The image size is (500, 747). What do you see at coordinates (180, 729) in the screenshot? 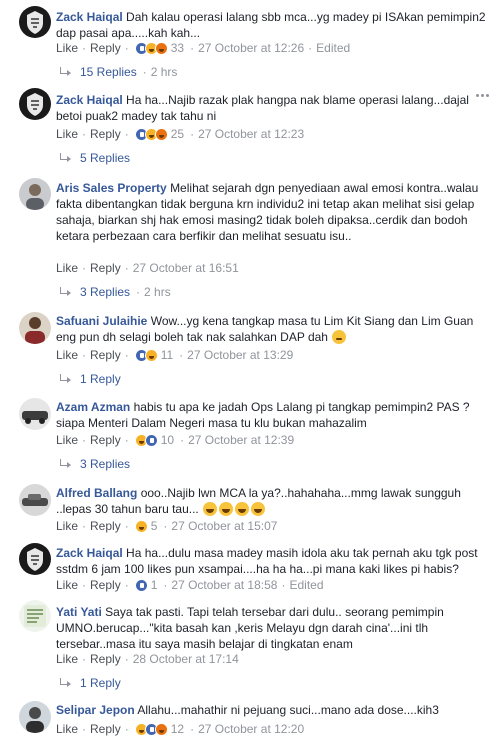
I see `comment-actions: Like · Reply · 12 · 27 October at 12:20` at bounding box center [180, 729].